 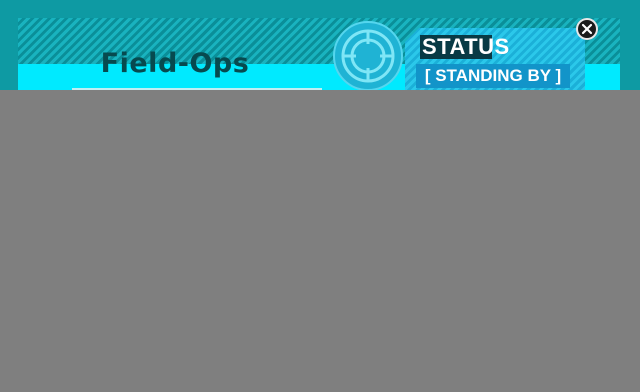 What do you see at coordinates (368, 56) in the screenshot?
I see `crosshair-icon` at bounding box center [368, 56].